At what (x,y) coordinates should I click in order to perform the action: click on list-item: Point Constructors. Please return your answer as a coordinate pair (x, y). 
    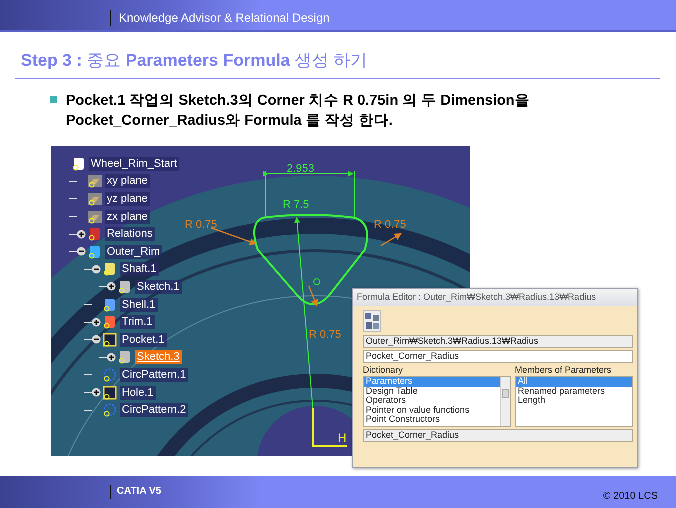
    Looking at the image, I should click on (432, 420).